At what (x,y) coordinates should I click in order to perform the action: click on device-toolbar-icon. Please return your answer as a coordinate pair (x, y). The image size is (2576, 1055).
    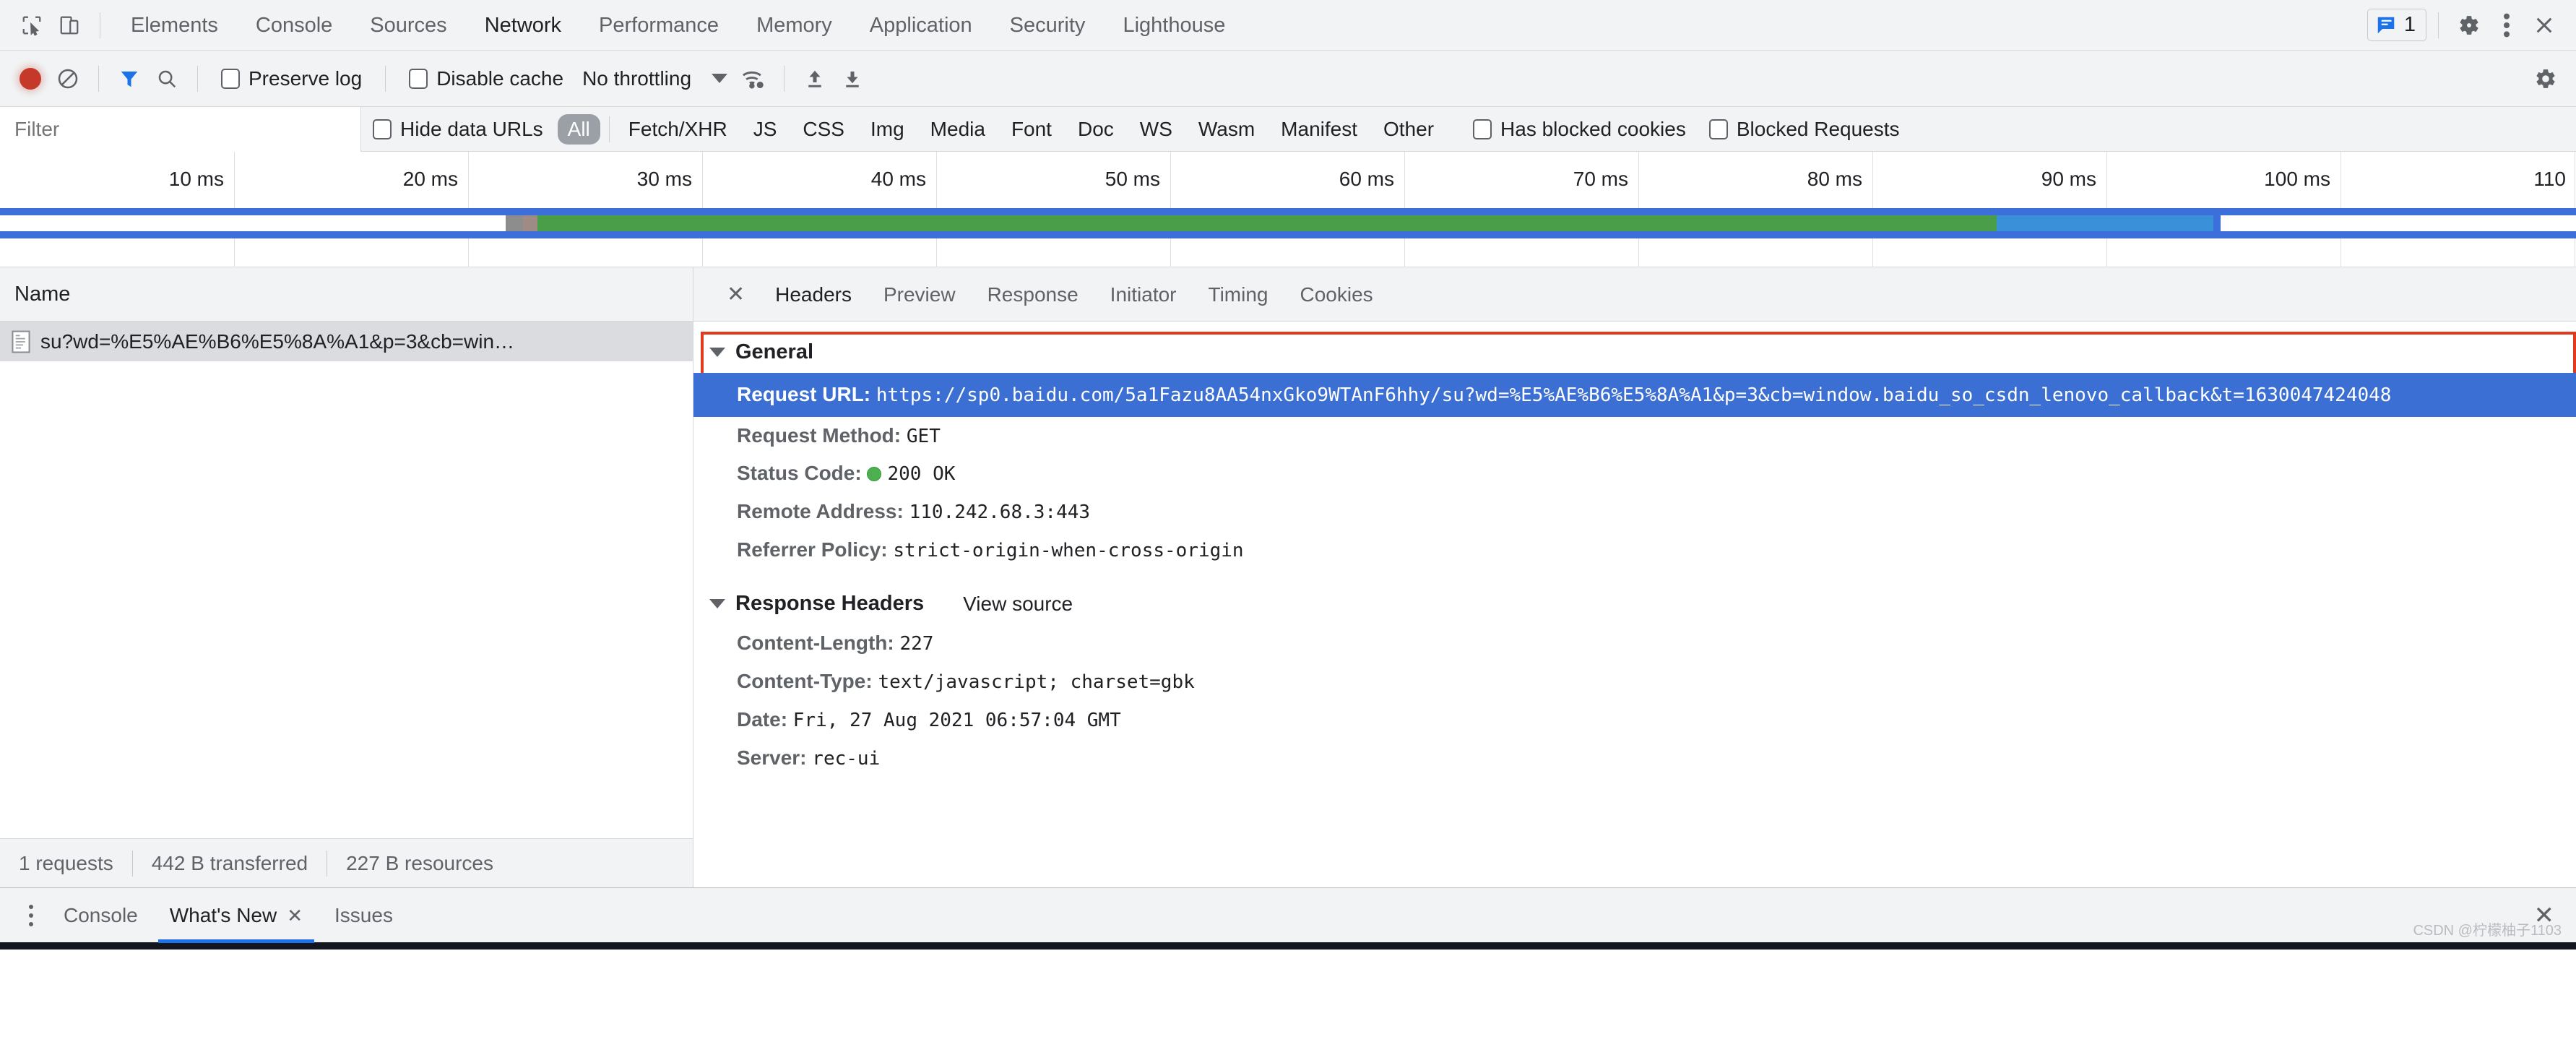
    Looking at the image, I should click on (69, 25).